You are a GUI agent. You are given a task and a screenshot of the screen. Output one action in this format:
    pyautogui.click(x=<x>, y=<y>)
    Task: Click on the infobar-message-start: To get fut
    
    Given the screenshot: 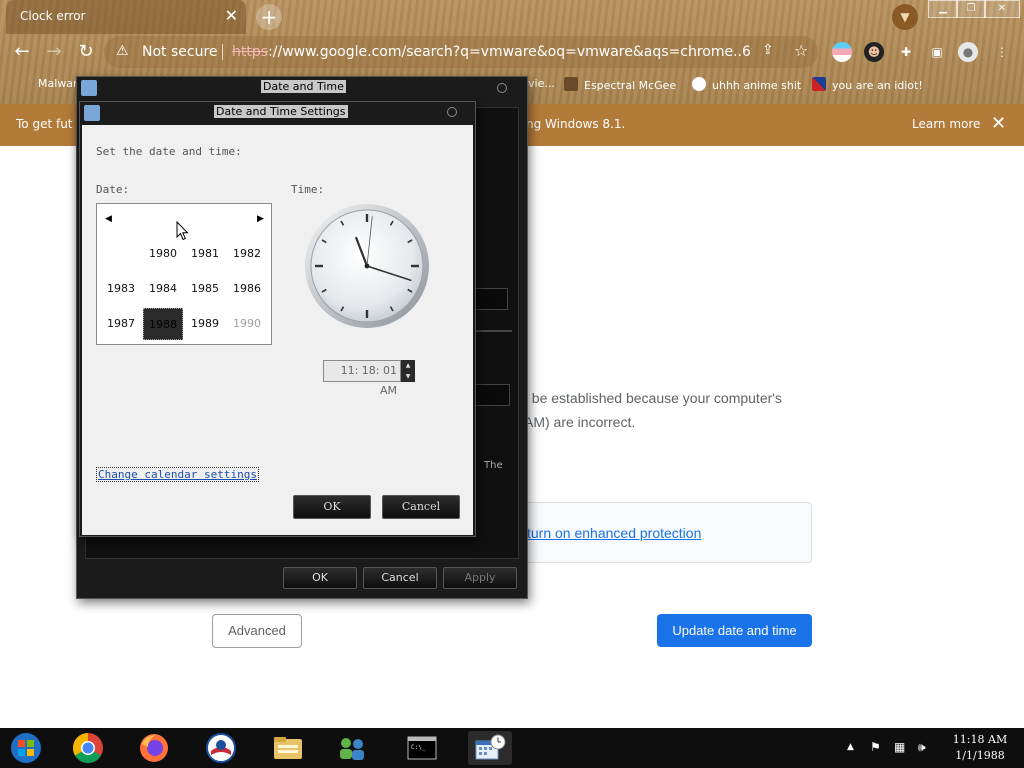 What is the action you would take?
    pyautogui.click(x=44, y=124)
    